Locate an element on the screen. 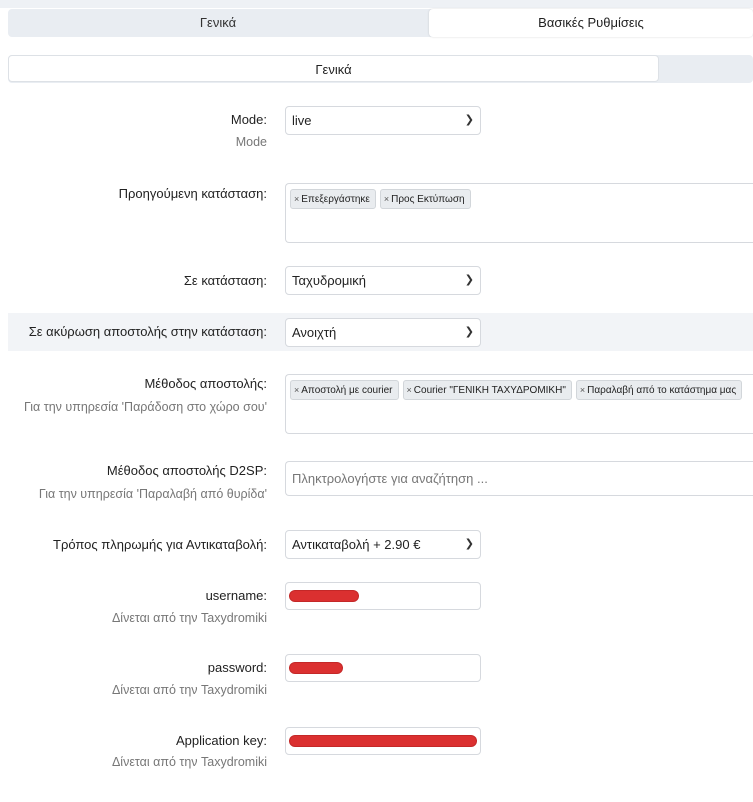  appkey-label: Application key: is located at coordinates (221, 740).